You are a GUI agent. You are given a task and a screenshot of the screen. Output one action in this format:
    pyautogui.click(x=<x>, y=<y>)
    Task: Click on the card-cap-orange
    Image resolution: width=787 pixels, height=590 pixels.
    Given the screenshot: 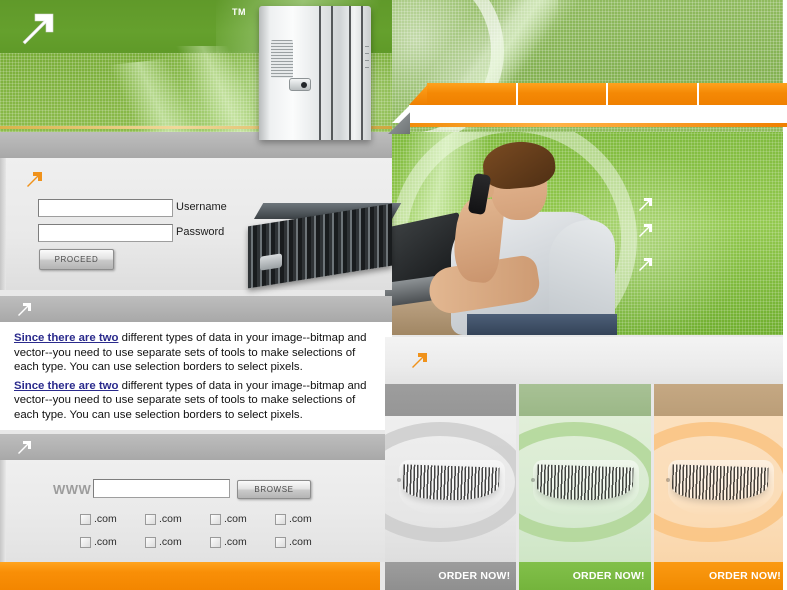 What is the action you would take?
    pyautogui.click(x=720, y=400)
    